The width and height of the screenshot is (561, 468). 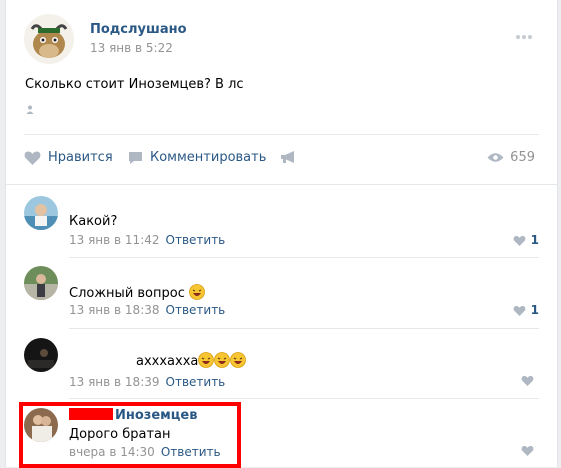 I want to click on share-button, so click(x=292, y=157).